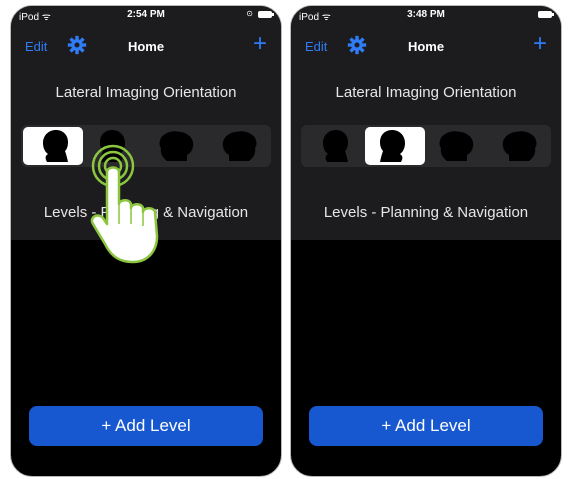  What do you see at coordinates (124, 204) in the screenshot?
I see `tap-hand-icon` at bounding box center [124, 204].